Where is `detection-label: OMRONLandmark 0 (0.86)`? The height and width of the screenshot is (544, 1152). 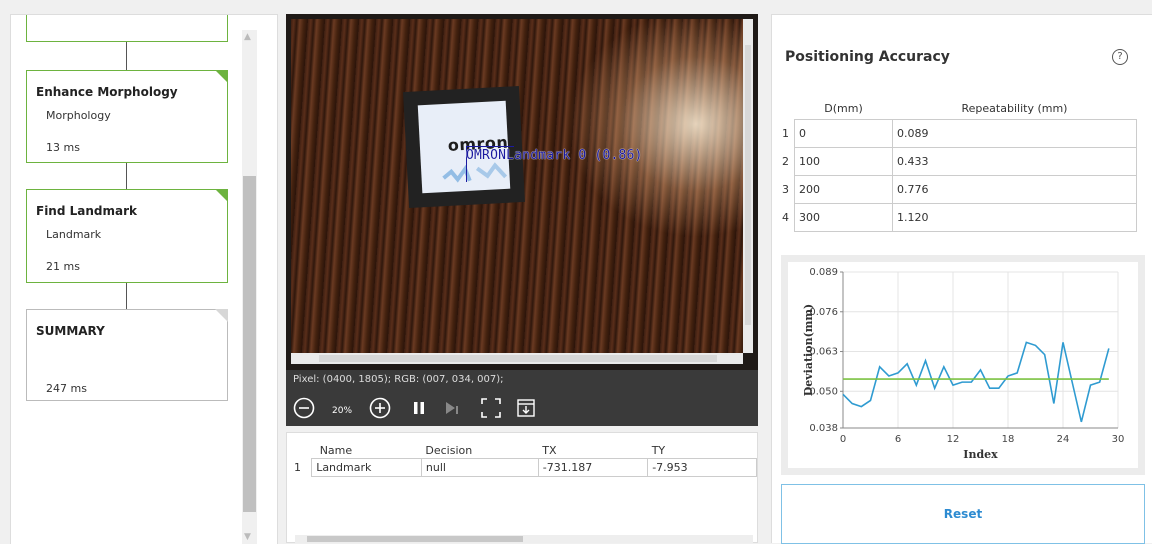
detection-label: OMRONLandmark 0 (0.86) is located at coordinates (554, 155).